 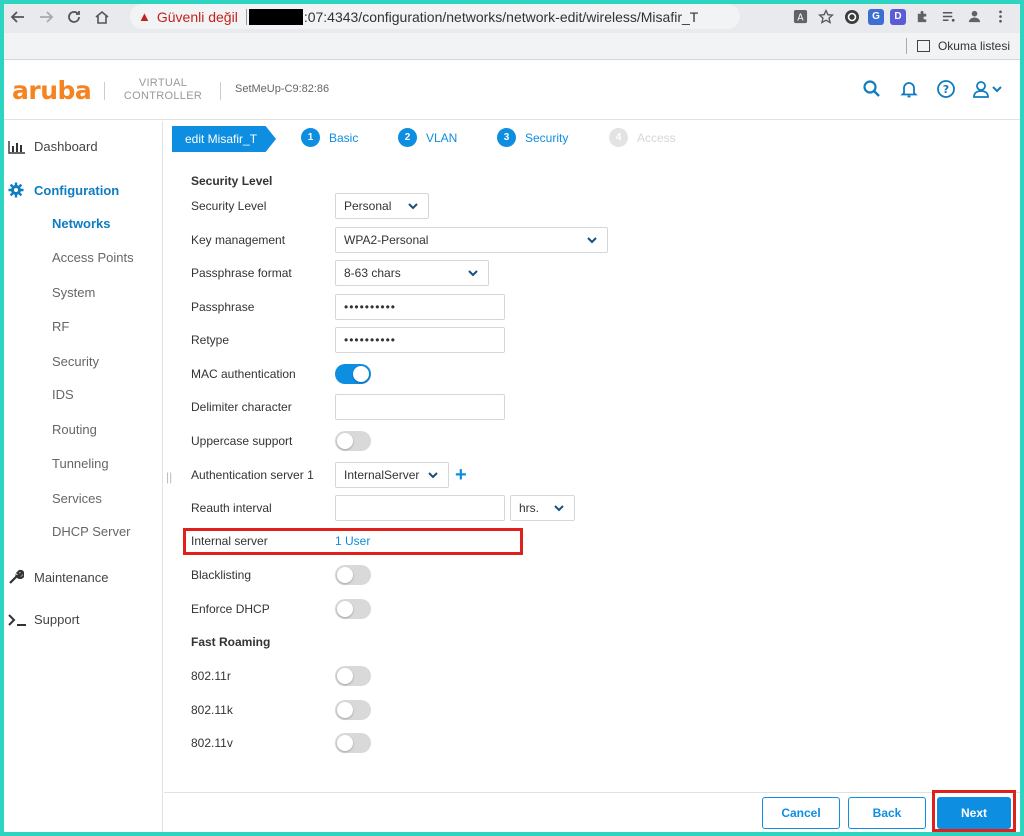 I want to click on grammar-extension-icon, so click(x=852, y=17).